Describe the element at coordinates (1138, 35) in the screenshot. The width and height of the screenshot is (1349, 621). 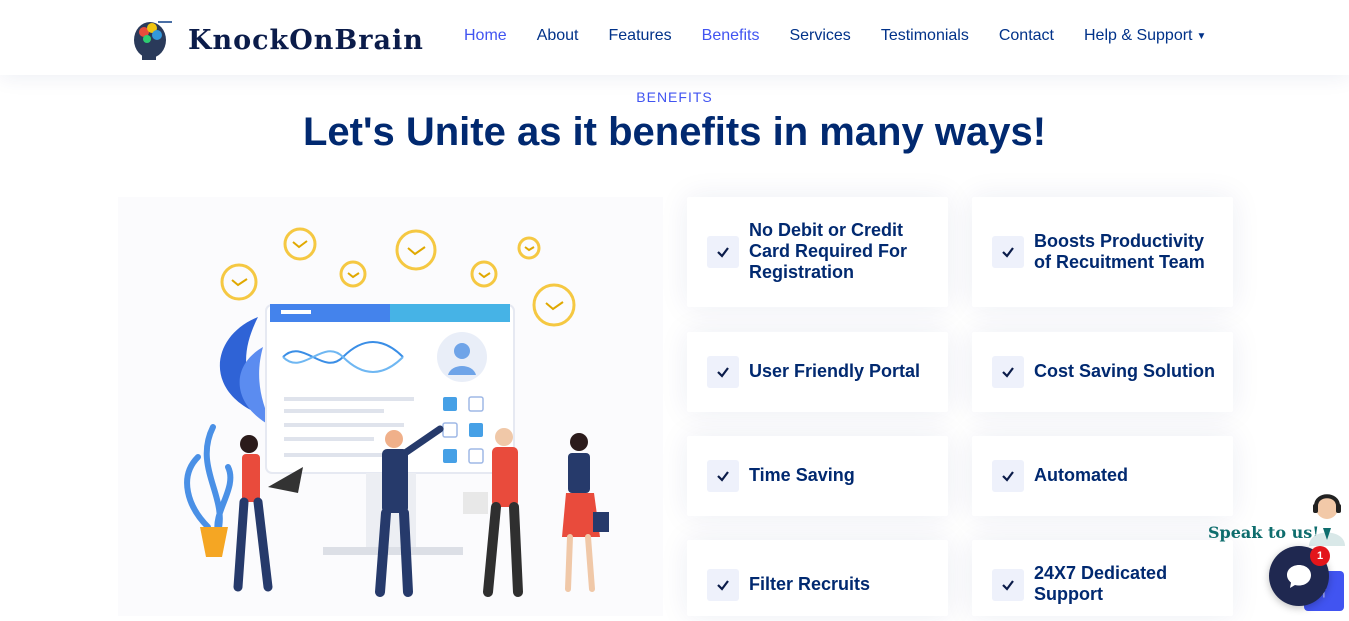
I see `nav-help-support-label: Help & Support` at that location.